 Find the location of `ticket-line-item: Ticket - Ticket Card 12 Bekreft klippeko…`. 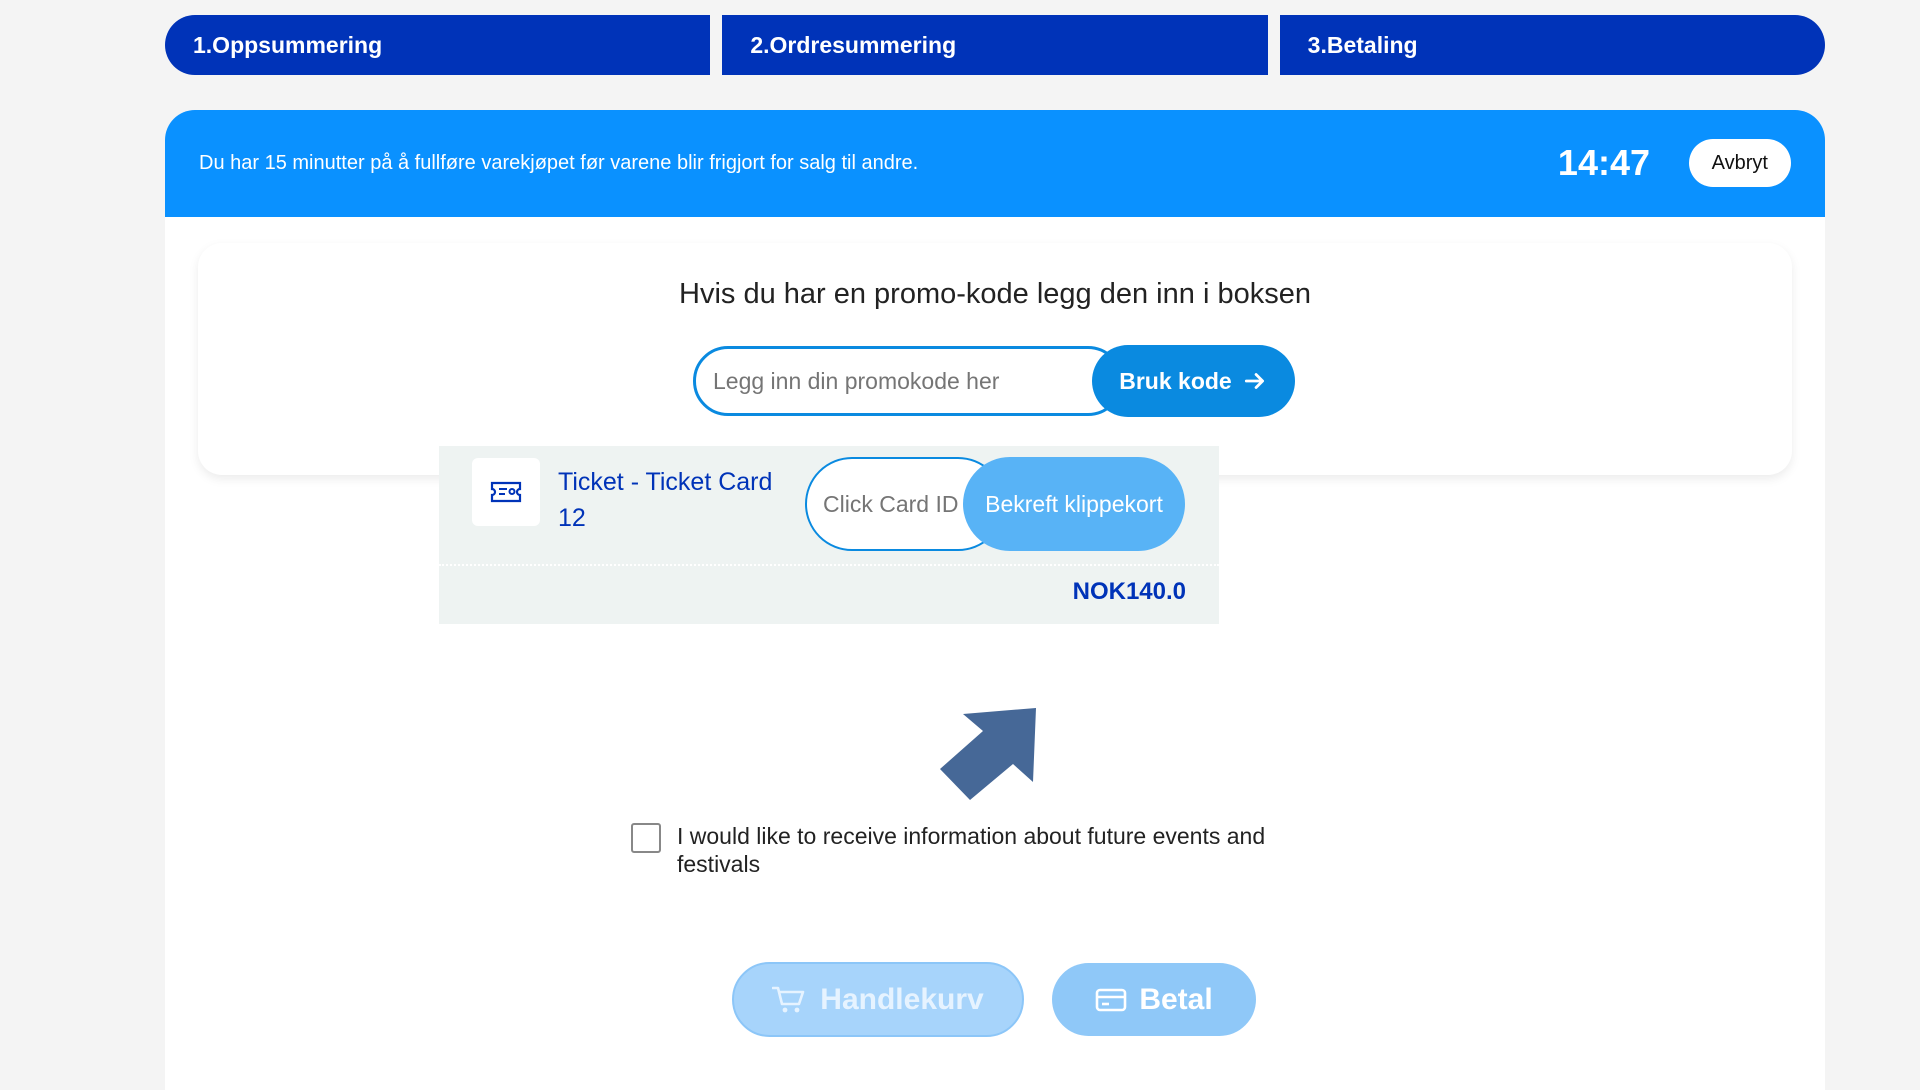

ticket-line-item: Ticket - Ticket Card 12 Bekreft klippeko… is located at coordinates (829, 535).